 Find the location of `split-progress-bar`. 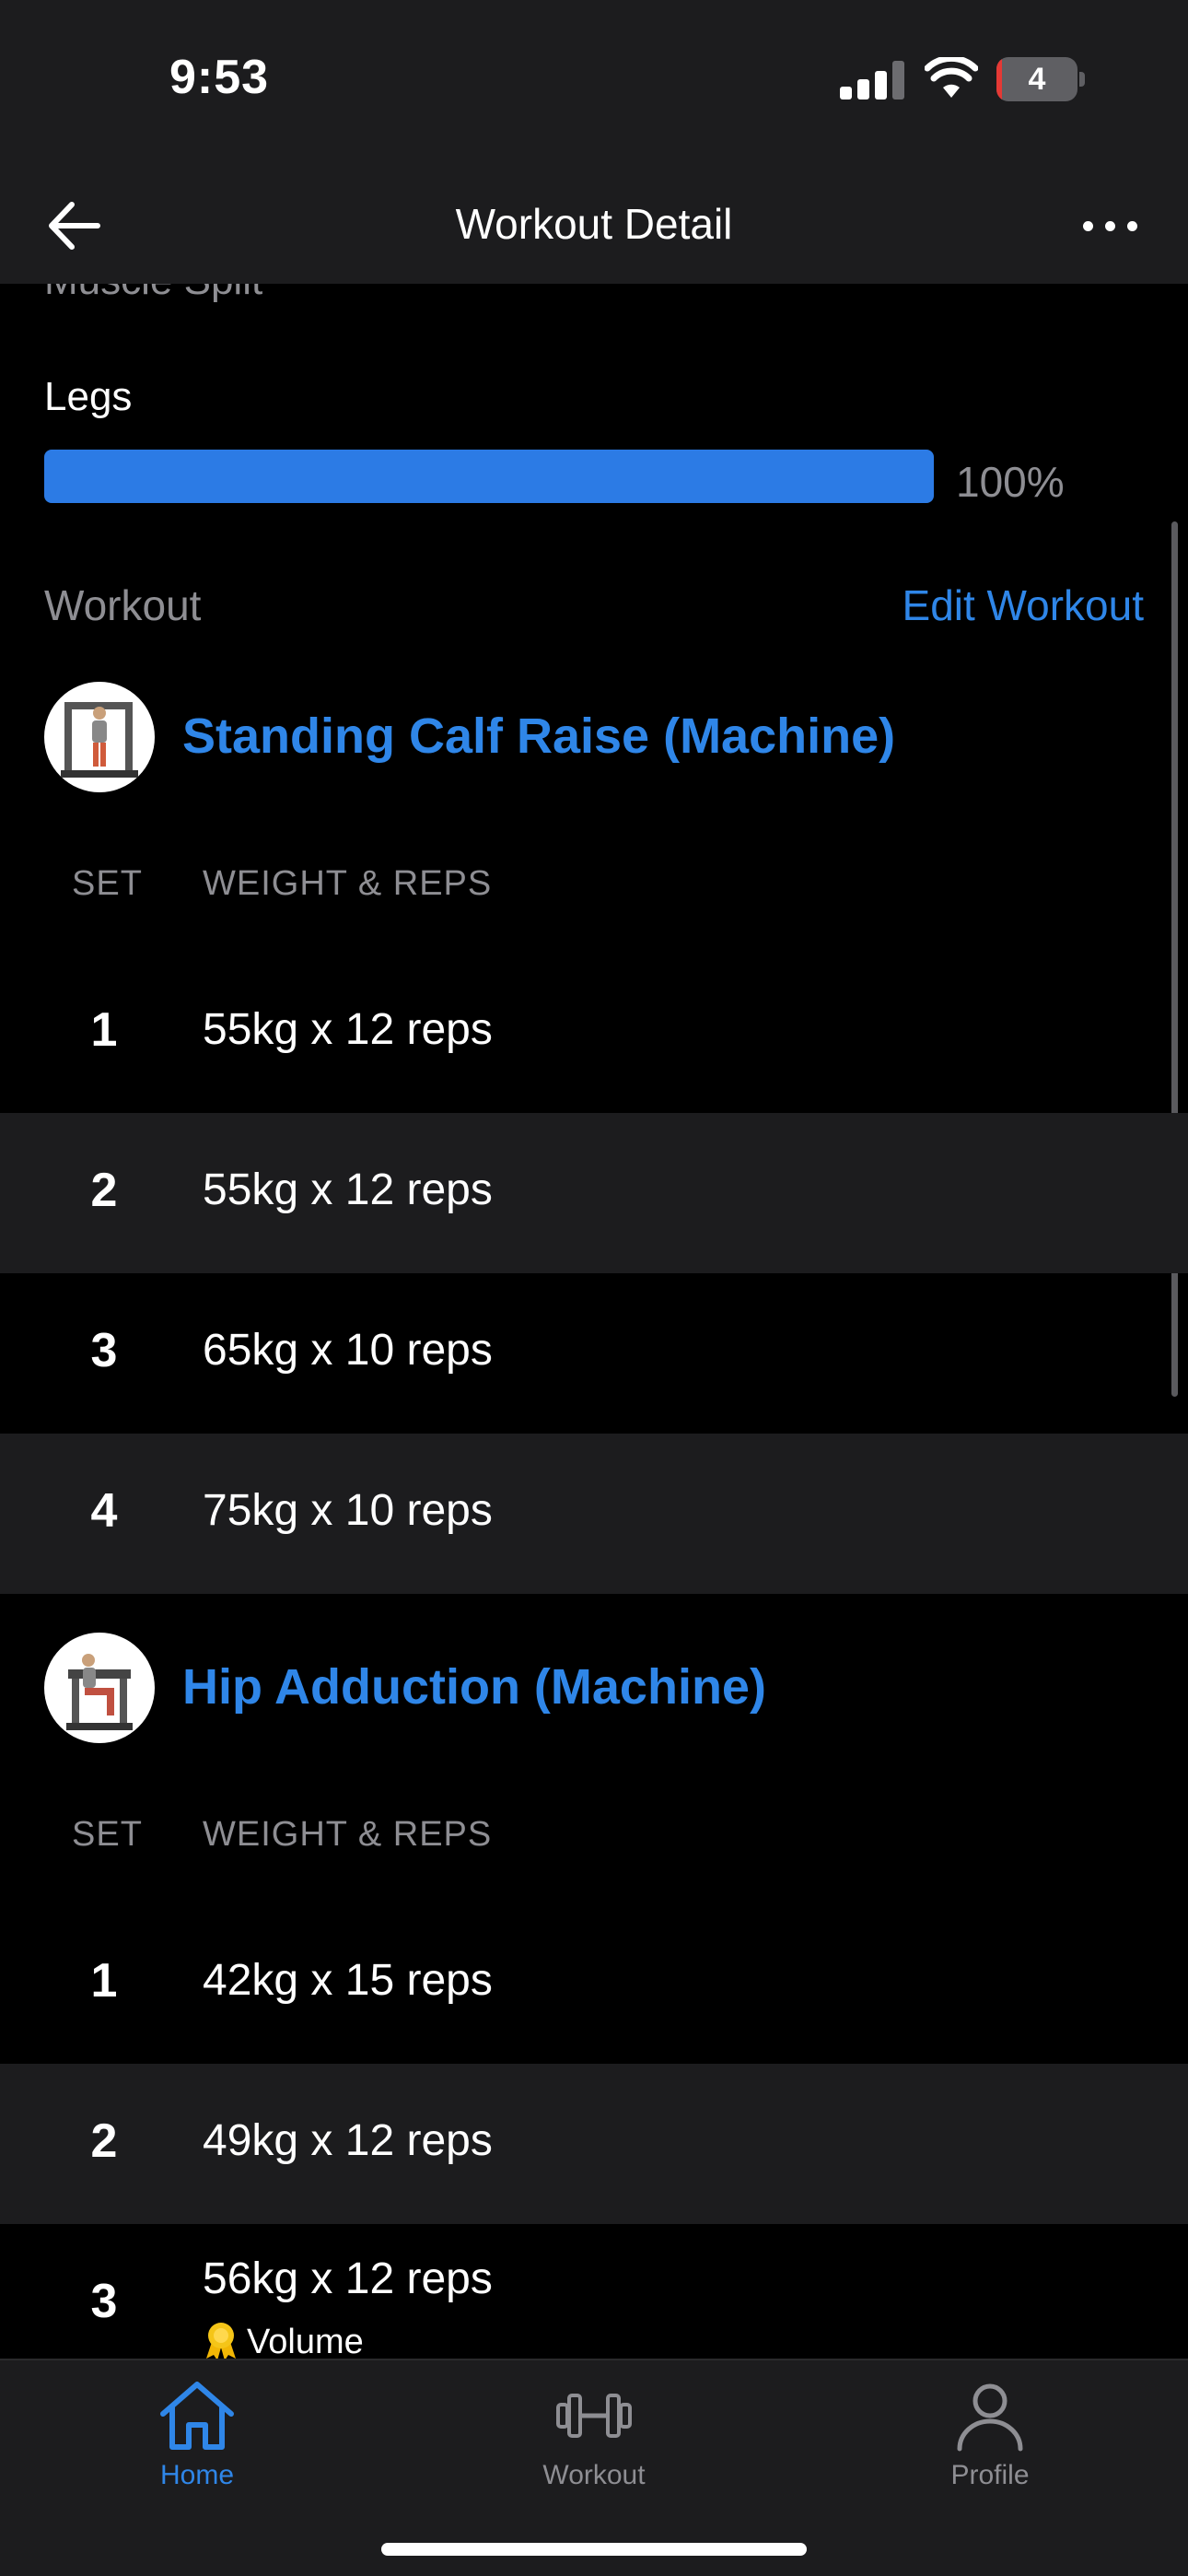

split-progress-bar is located at coordinates (489, 476).